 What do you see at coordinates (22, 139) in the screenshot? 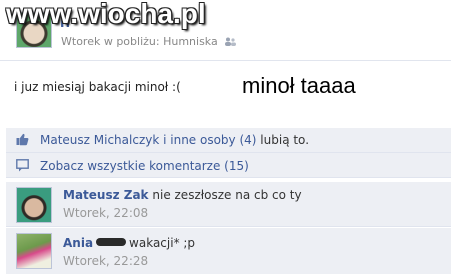
I see `thumbs-up-icon` at bounding box center [22, 139].